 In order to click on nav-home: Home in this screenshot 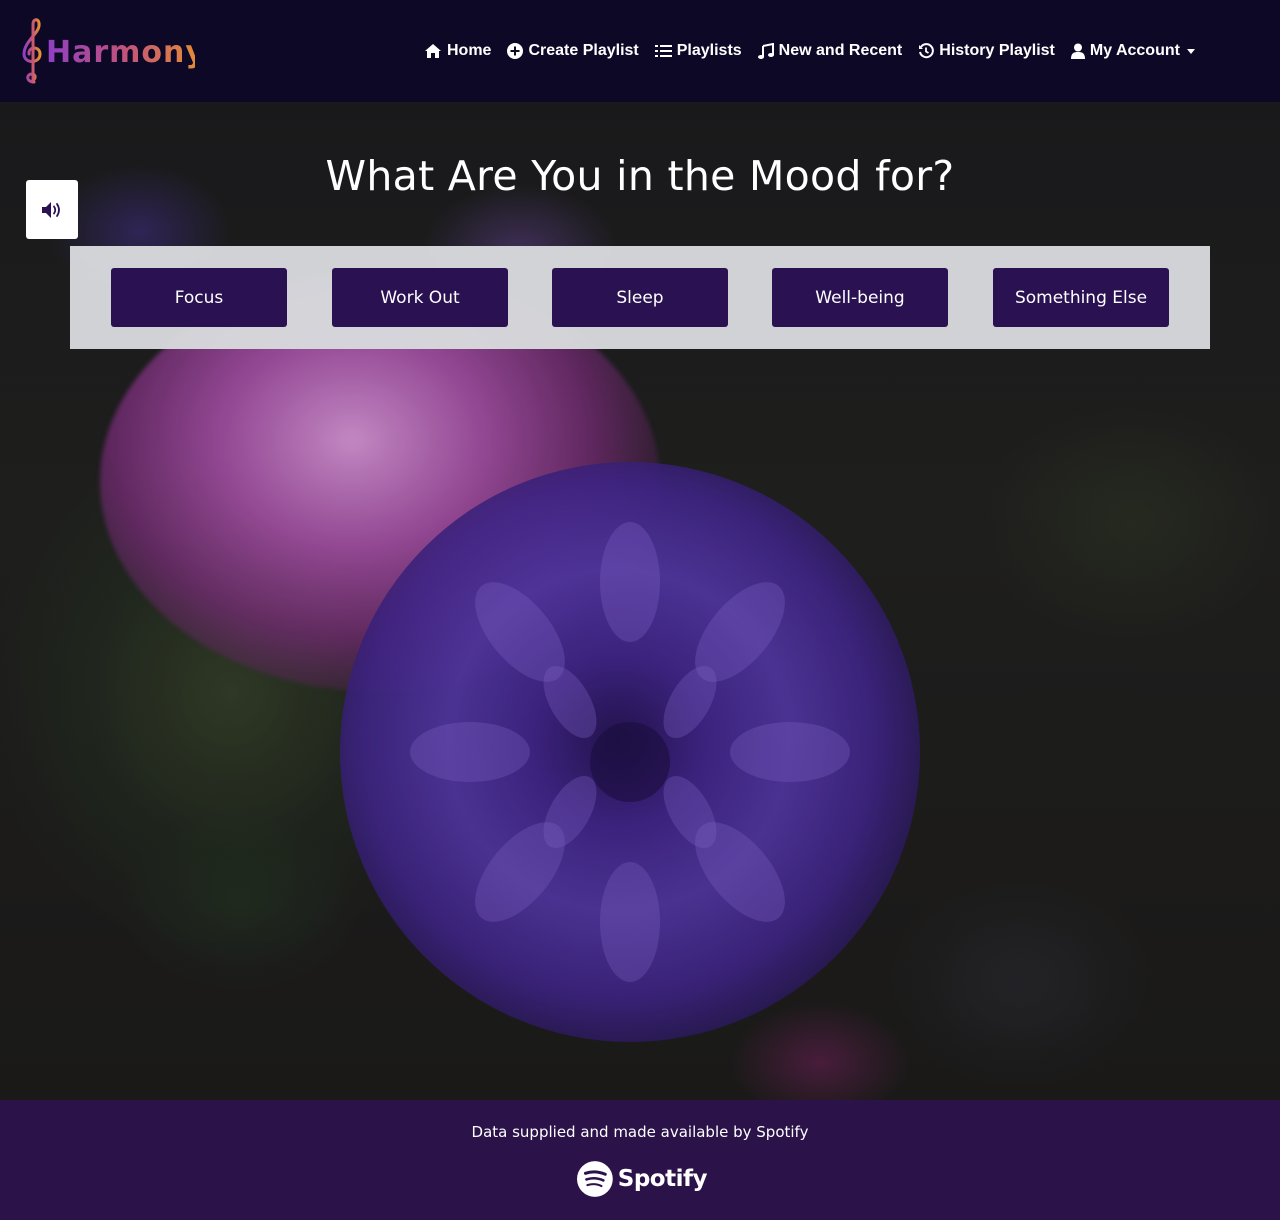, I will do `click(457, 51)`.